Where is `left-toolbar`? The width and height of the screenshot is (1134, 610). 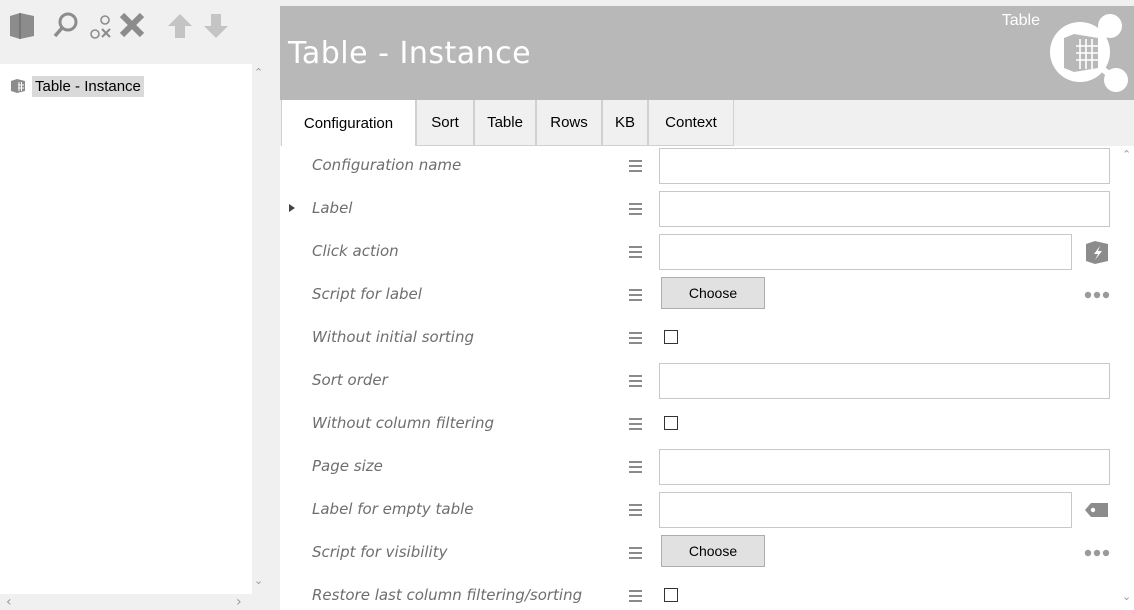 left-toolbar is located at coordinates (133, 32).